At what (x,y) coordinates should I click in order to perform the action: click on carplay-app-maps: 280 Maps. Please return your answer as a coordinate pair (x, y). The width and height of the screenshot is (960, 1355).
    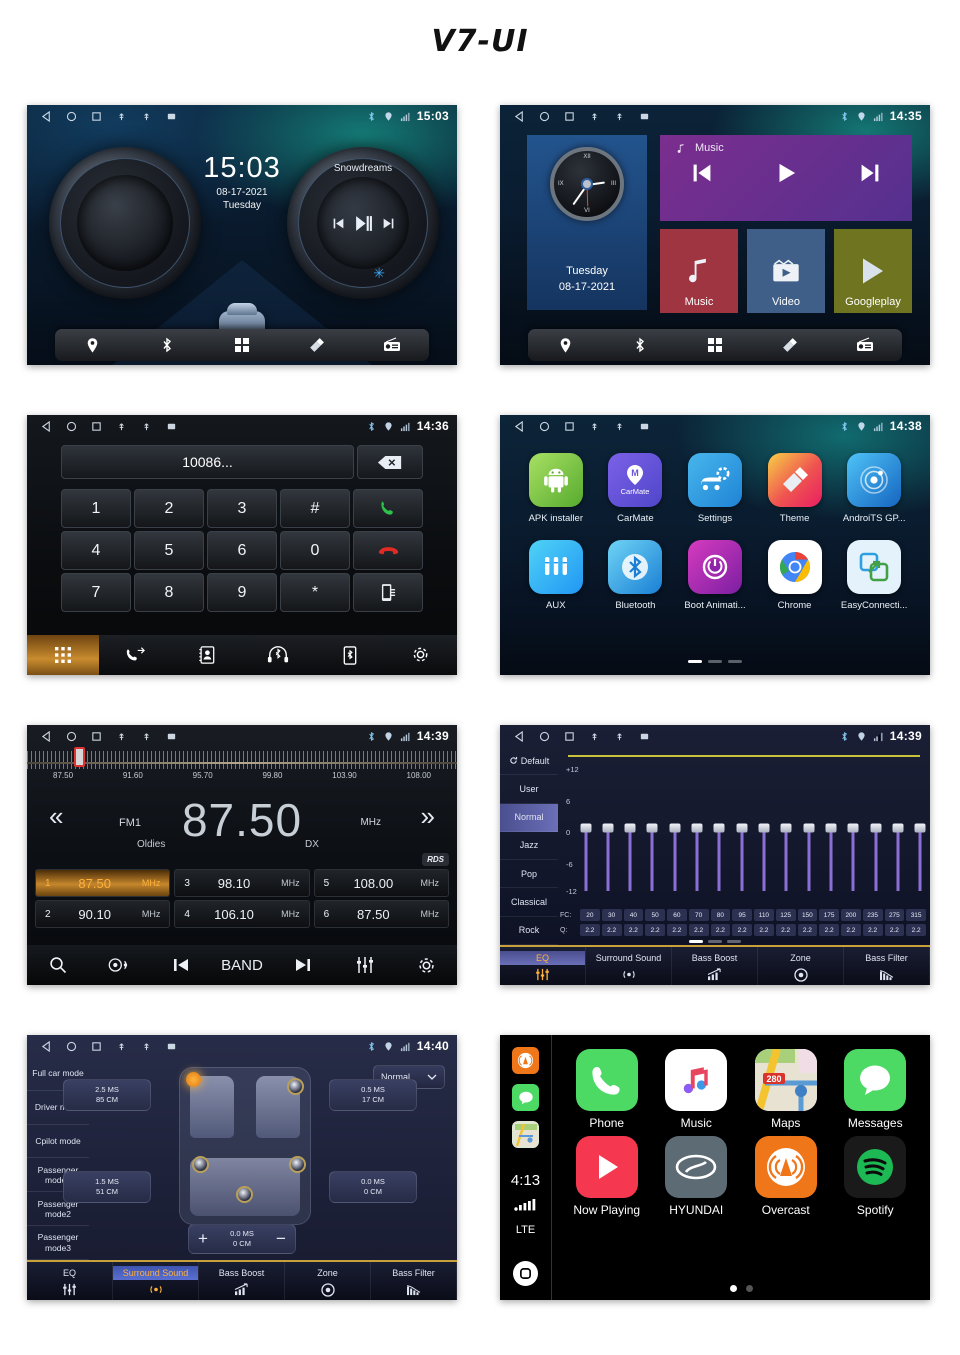
    Looking at the image, I should click on (786, 1089).